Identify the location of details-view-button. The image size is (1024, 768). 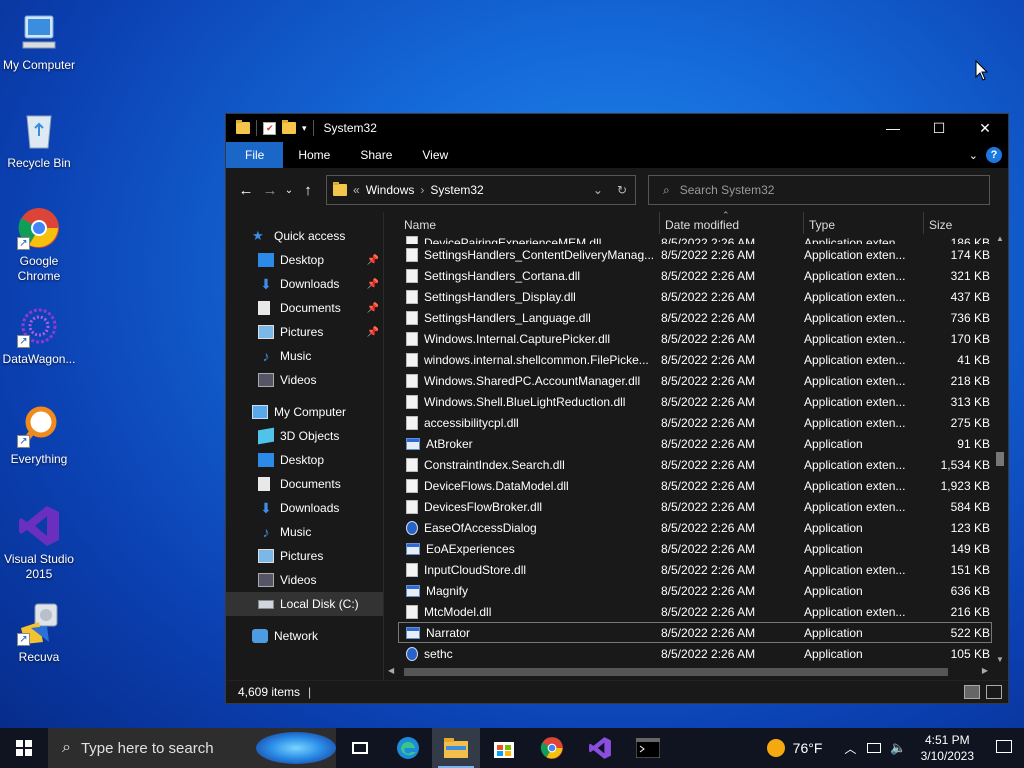
(972, 692).